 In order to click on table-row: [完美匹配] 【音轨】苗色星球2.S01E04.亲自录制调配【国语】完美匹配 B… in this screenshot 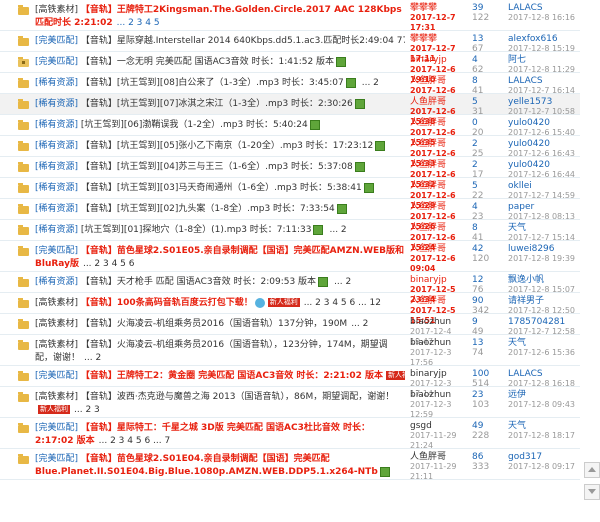, I will do `click(290, 465)`.